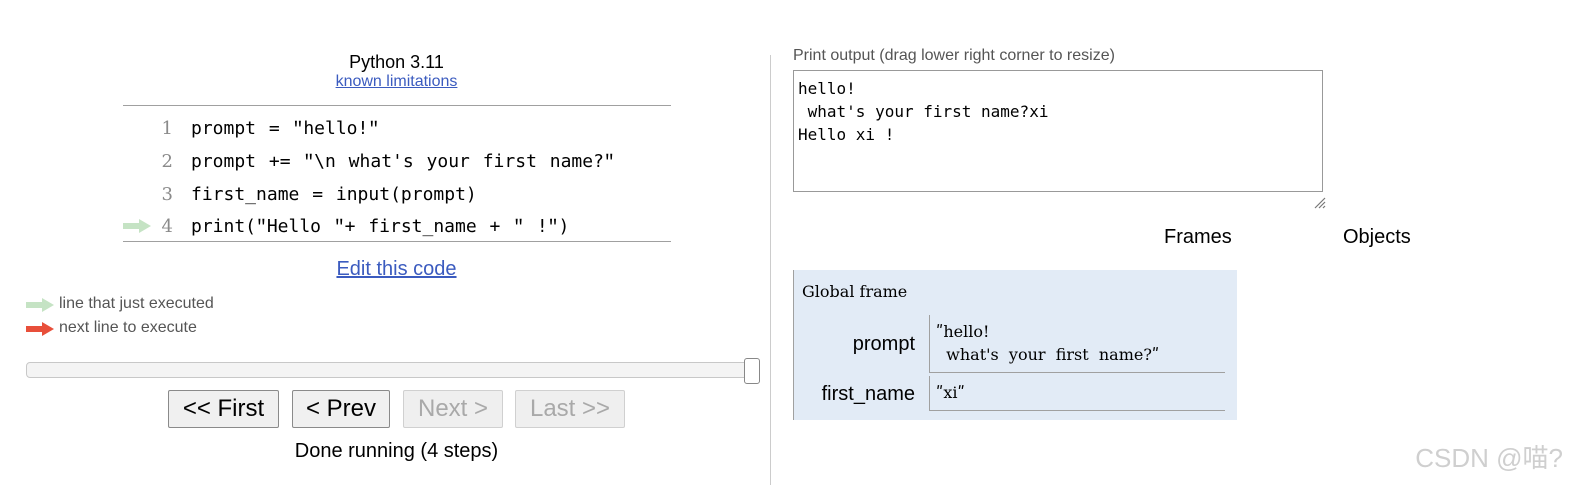 The width and height of the screenshot is (1585, 487). What do you see at coordinates (453, 409) in the screenshot?
I see `next-button: Next >` at bounding box center [453, 409].